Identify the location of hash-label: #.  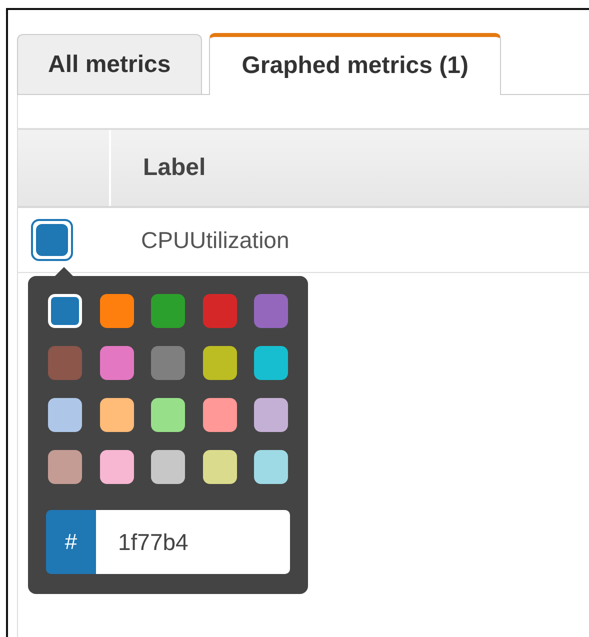
(71, 542).